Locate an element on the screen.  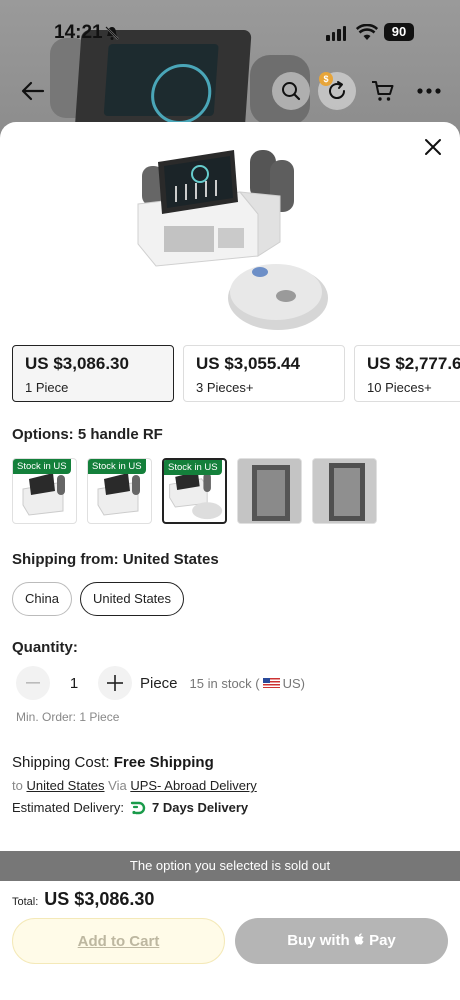
back-button is located at coordinates (33, 91).